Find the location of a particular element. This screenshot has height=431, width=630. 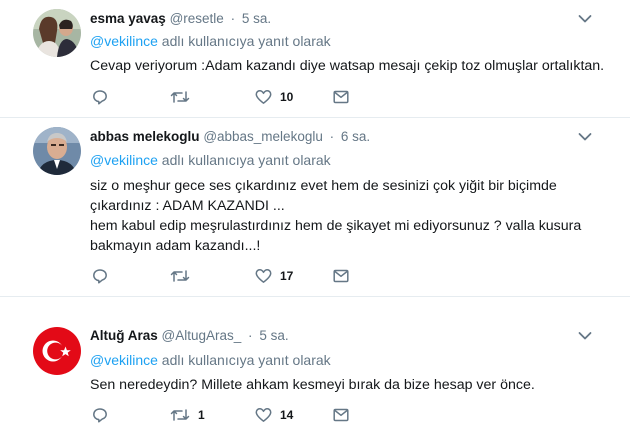

tweet-actions: 1 14 is located at coordinates (240, 415).